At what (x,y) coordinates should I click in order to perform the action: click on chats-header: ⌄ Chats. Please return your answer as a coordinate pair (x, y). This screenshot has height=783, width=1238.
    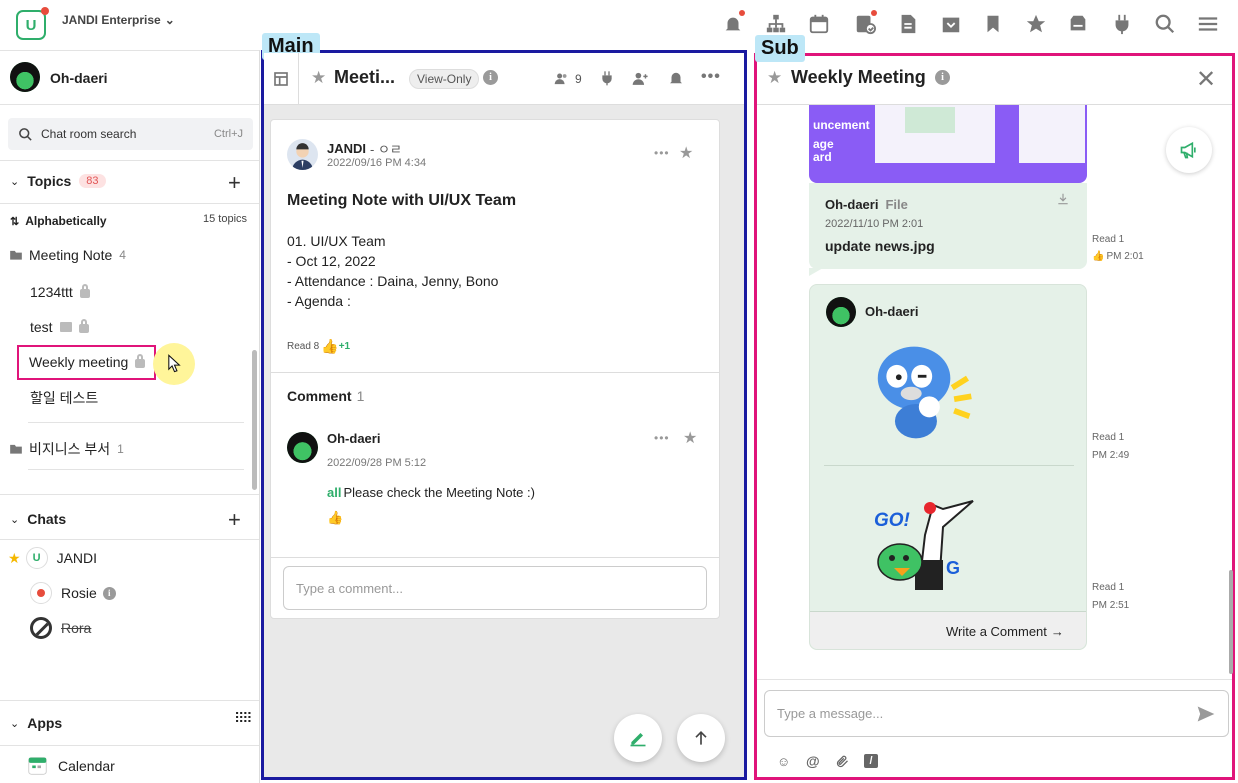
    Looking at the image, I should click on (38, 519).